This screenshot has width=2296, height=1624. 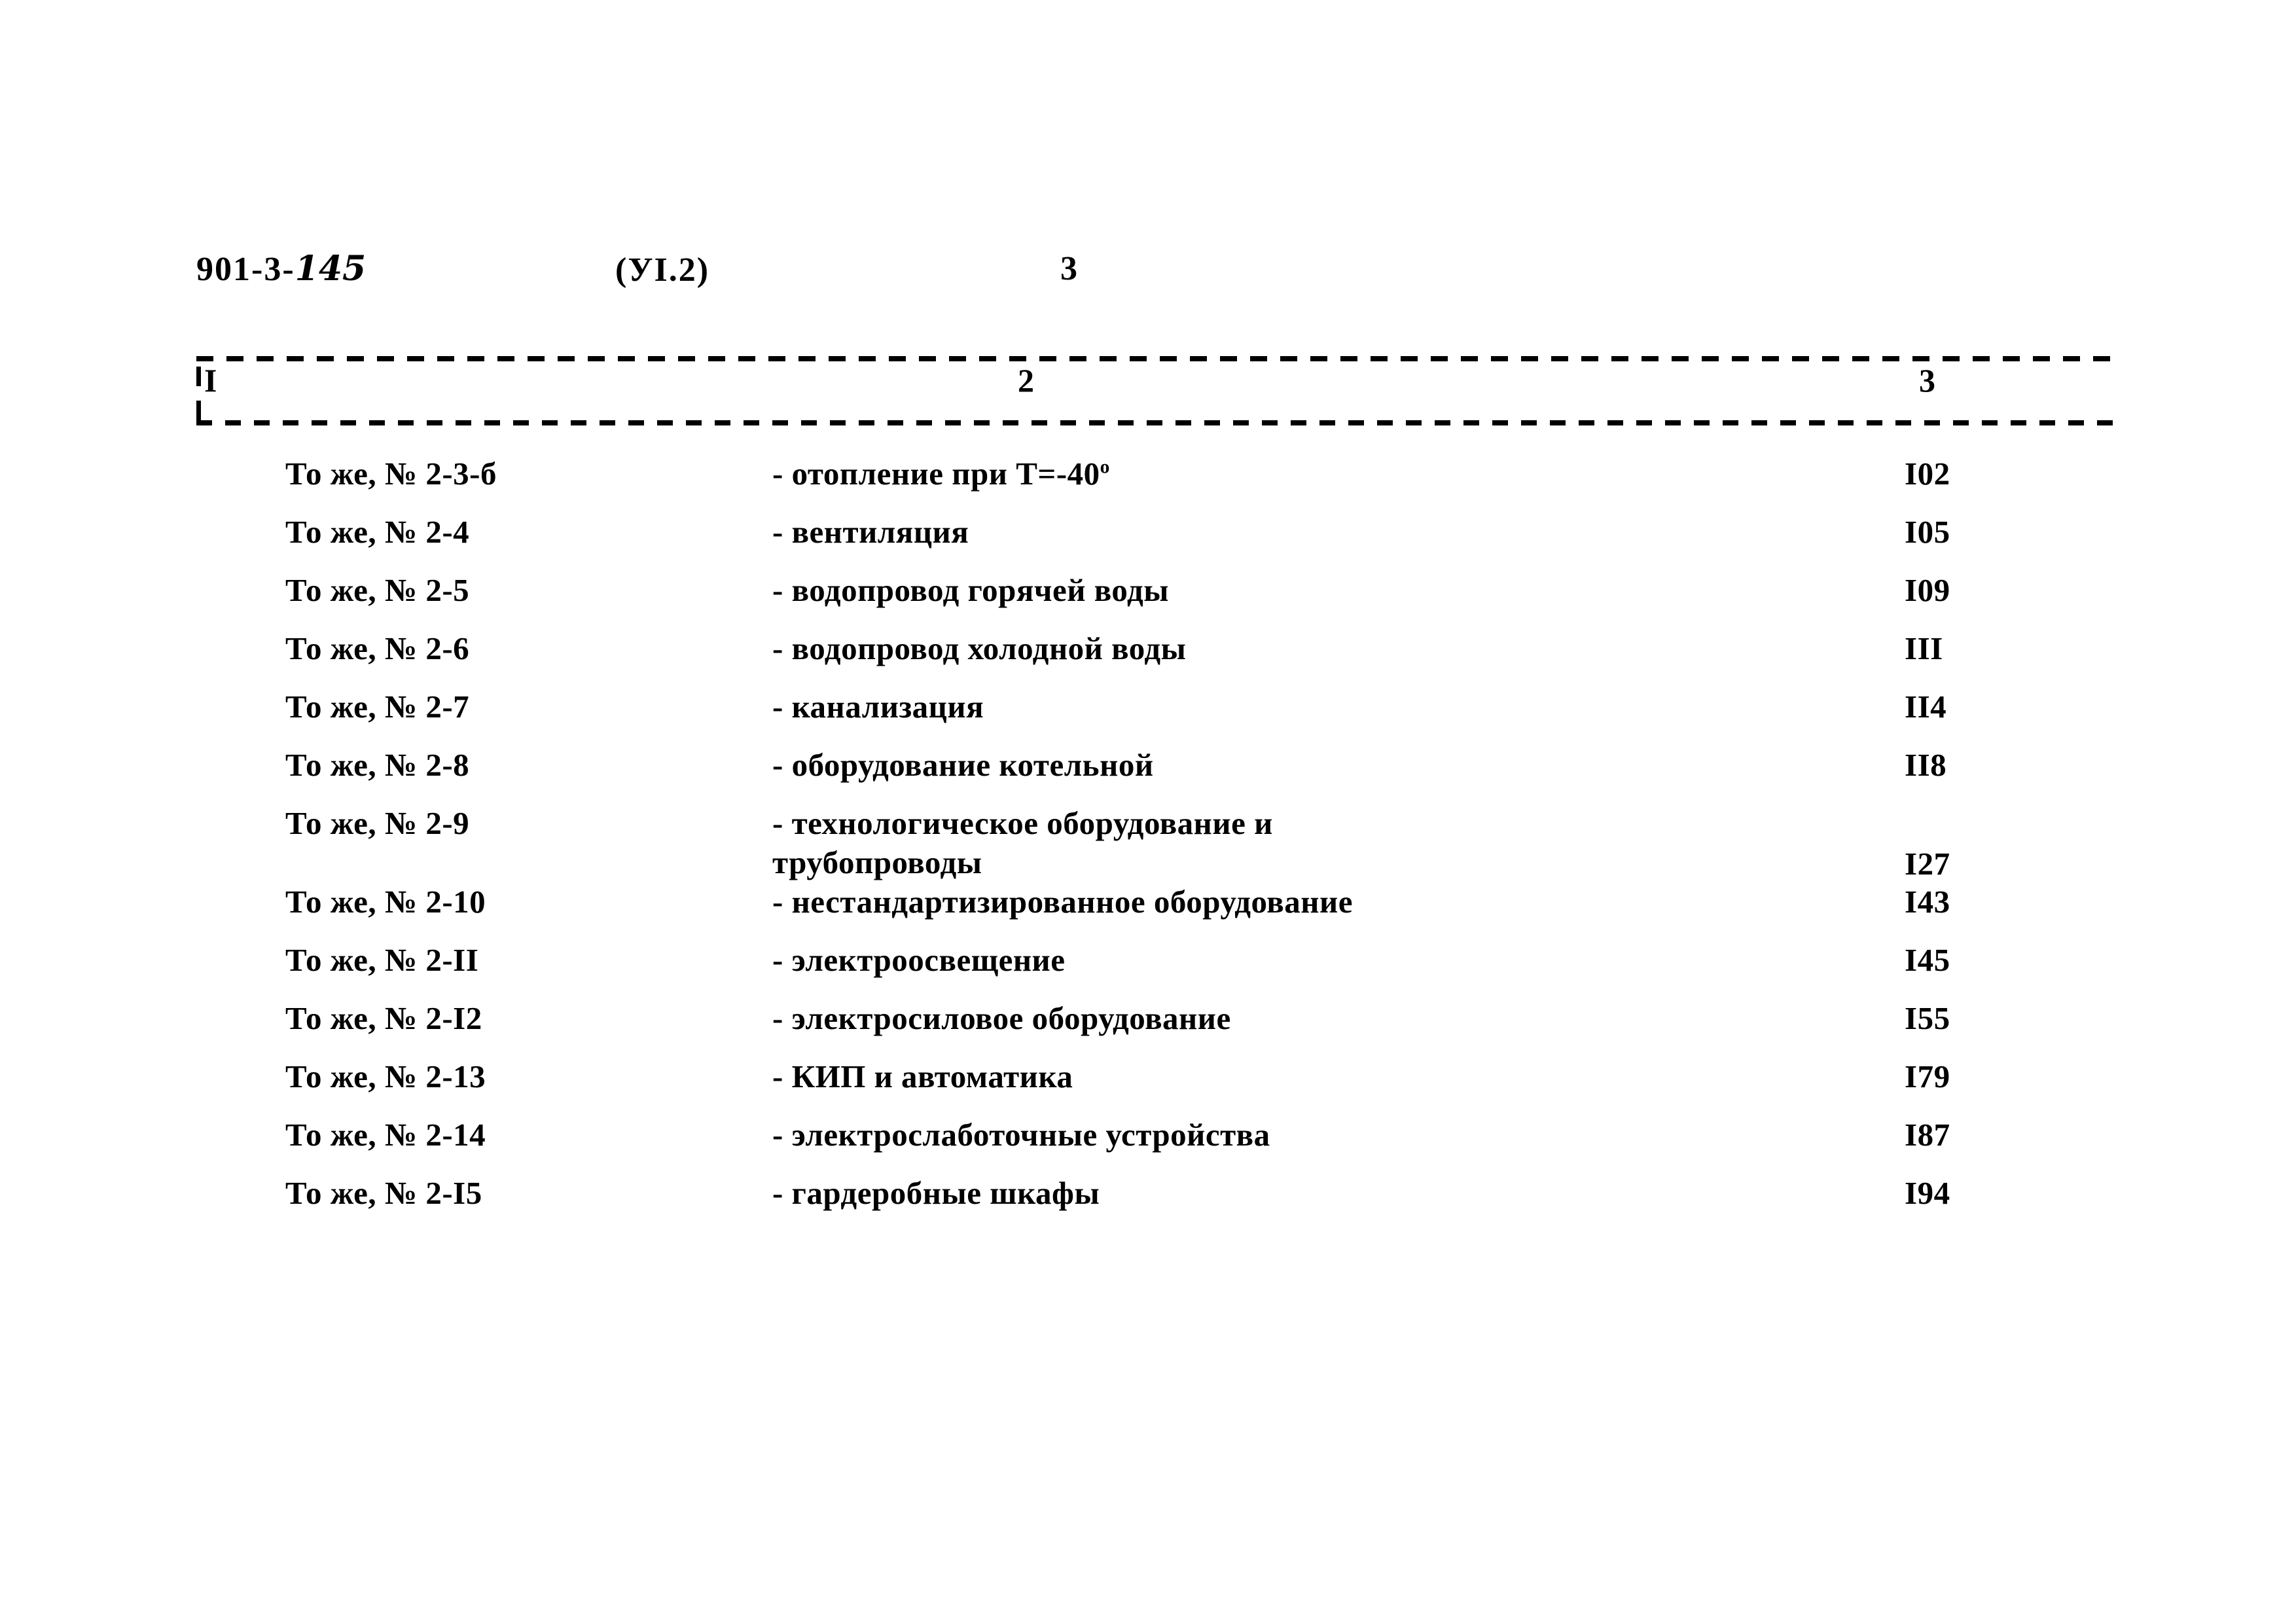 I want to click on row-page: I79, so click(x=1927, y=1076).